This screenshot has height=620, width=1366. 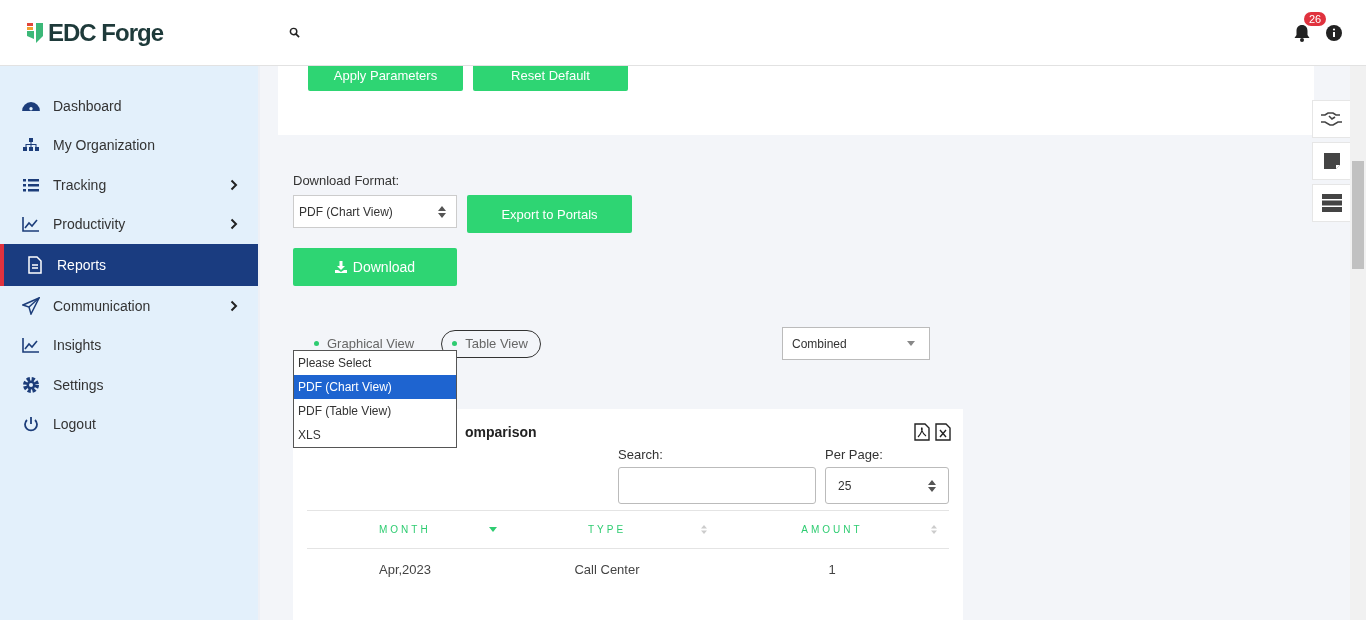 What do you see at coordinates (129, 145) in the screenshot?
I see `sidebar-item: My Organization` at bounding box center [129, 145].